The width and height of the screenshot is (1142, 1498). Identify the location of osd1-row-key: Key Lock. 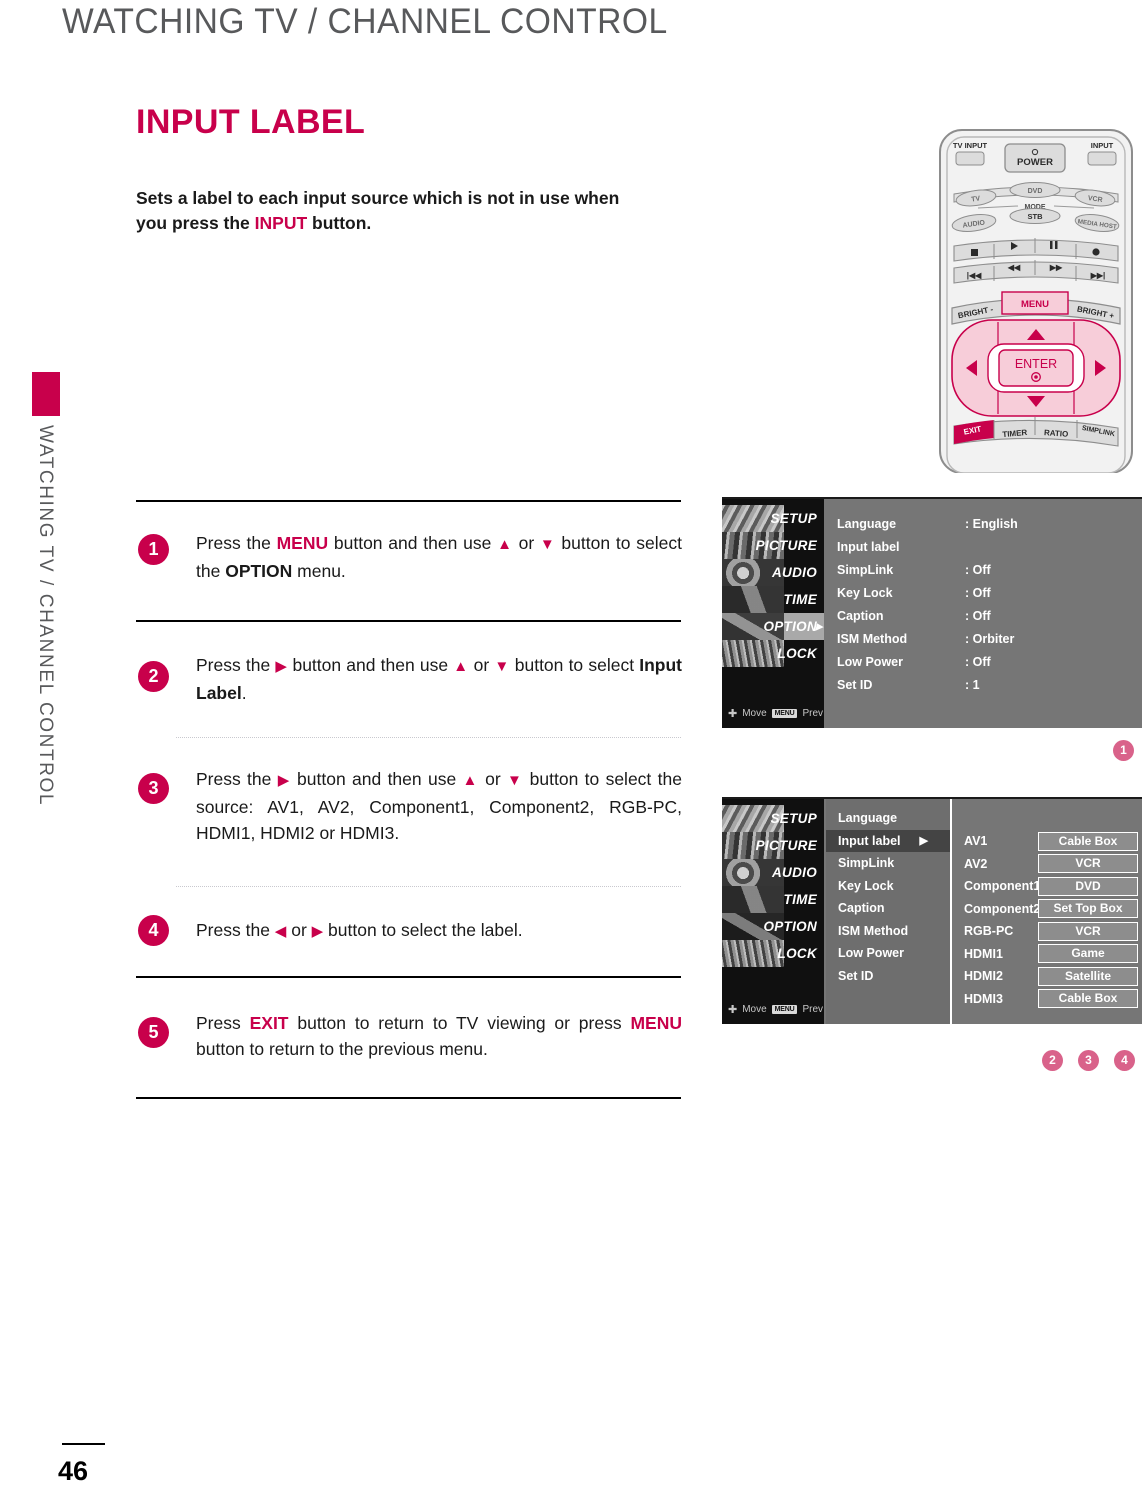
(865, 593).